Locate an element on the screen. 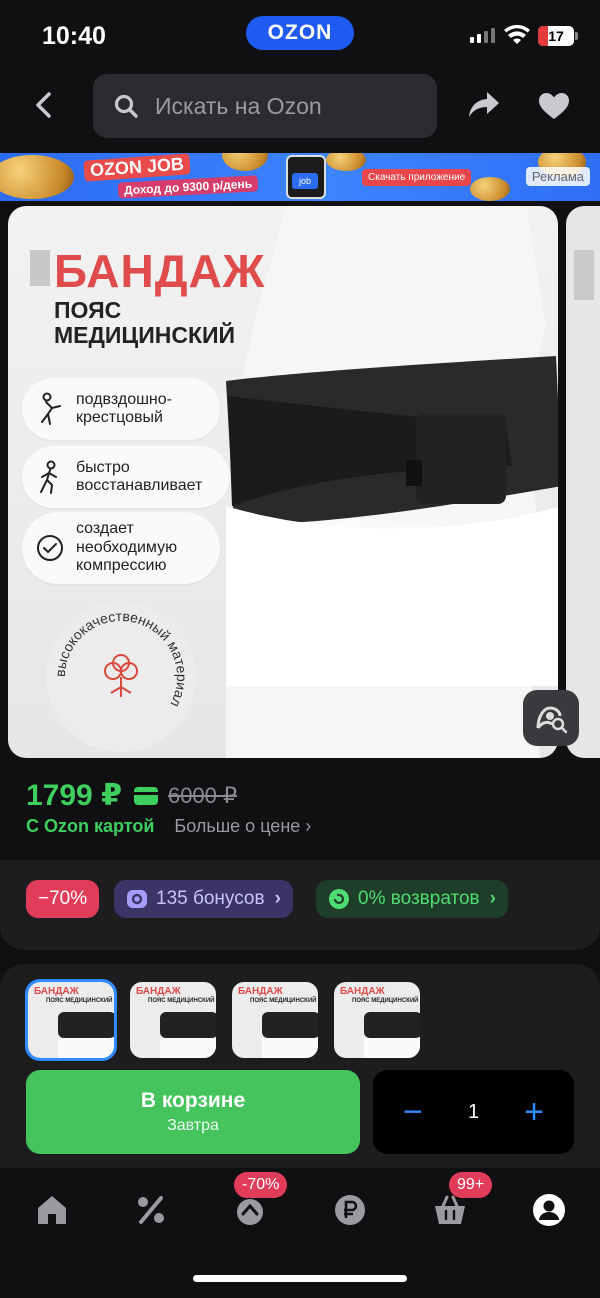  heart-icon is located at coordinates (554, 106).